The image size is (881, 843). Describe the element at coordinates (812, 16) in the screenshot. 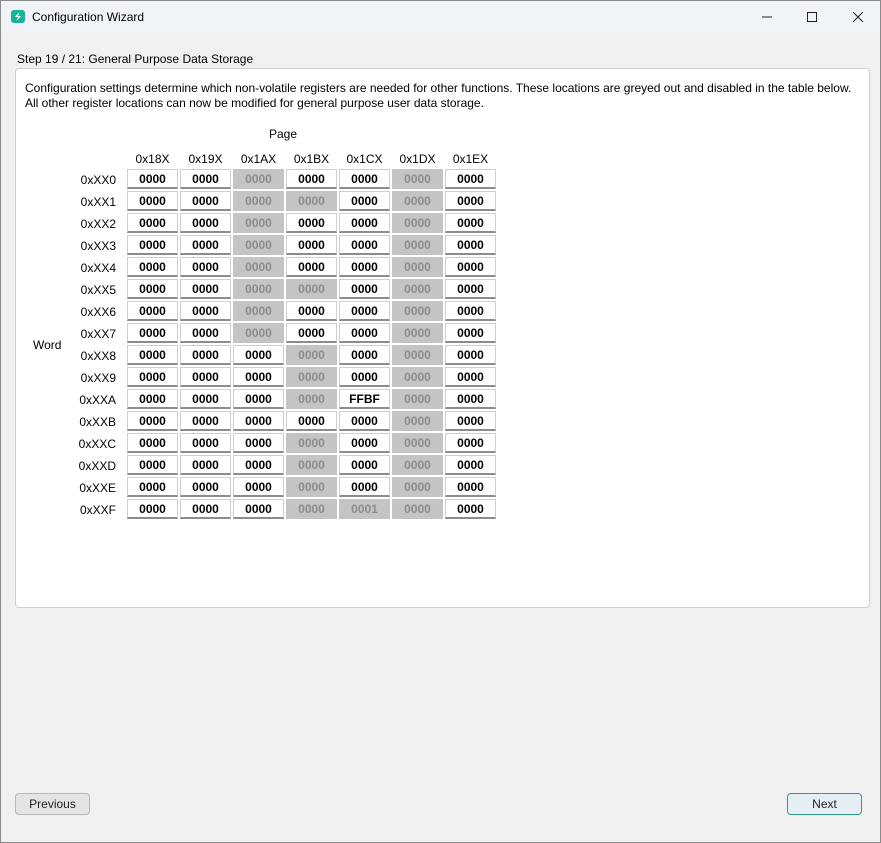

I see `maximize-button` at that location.